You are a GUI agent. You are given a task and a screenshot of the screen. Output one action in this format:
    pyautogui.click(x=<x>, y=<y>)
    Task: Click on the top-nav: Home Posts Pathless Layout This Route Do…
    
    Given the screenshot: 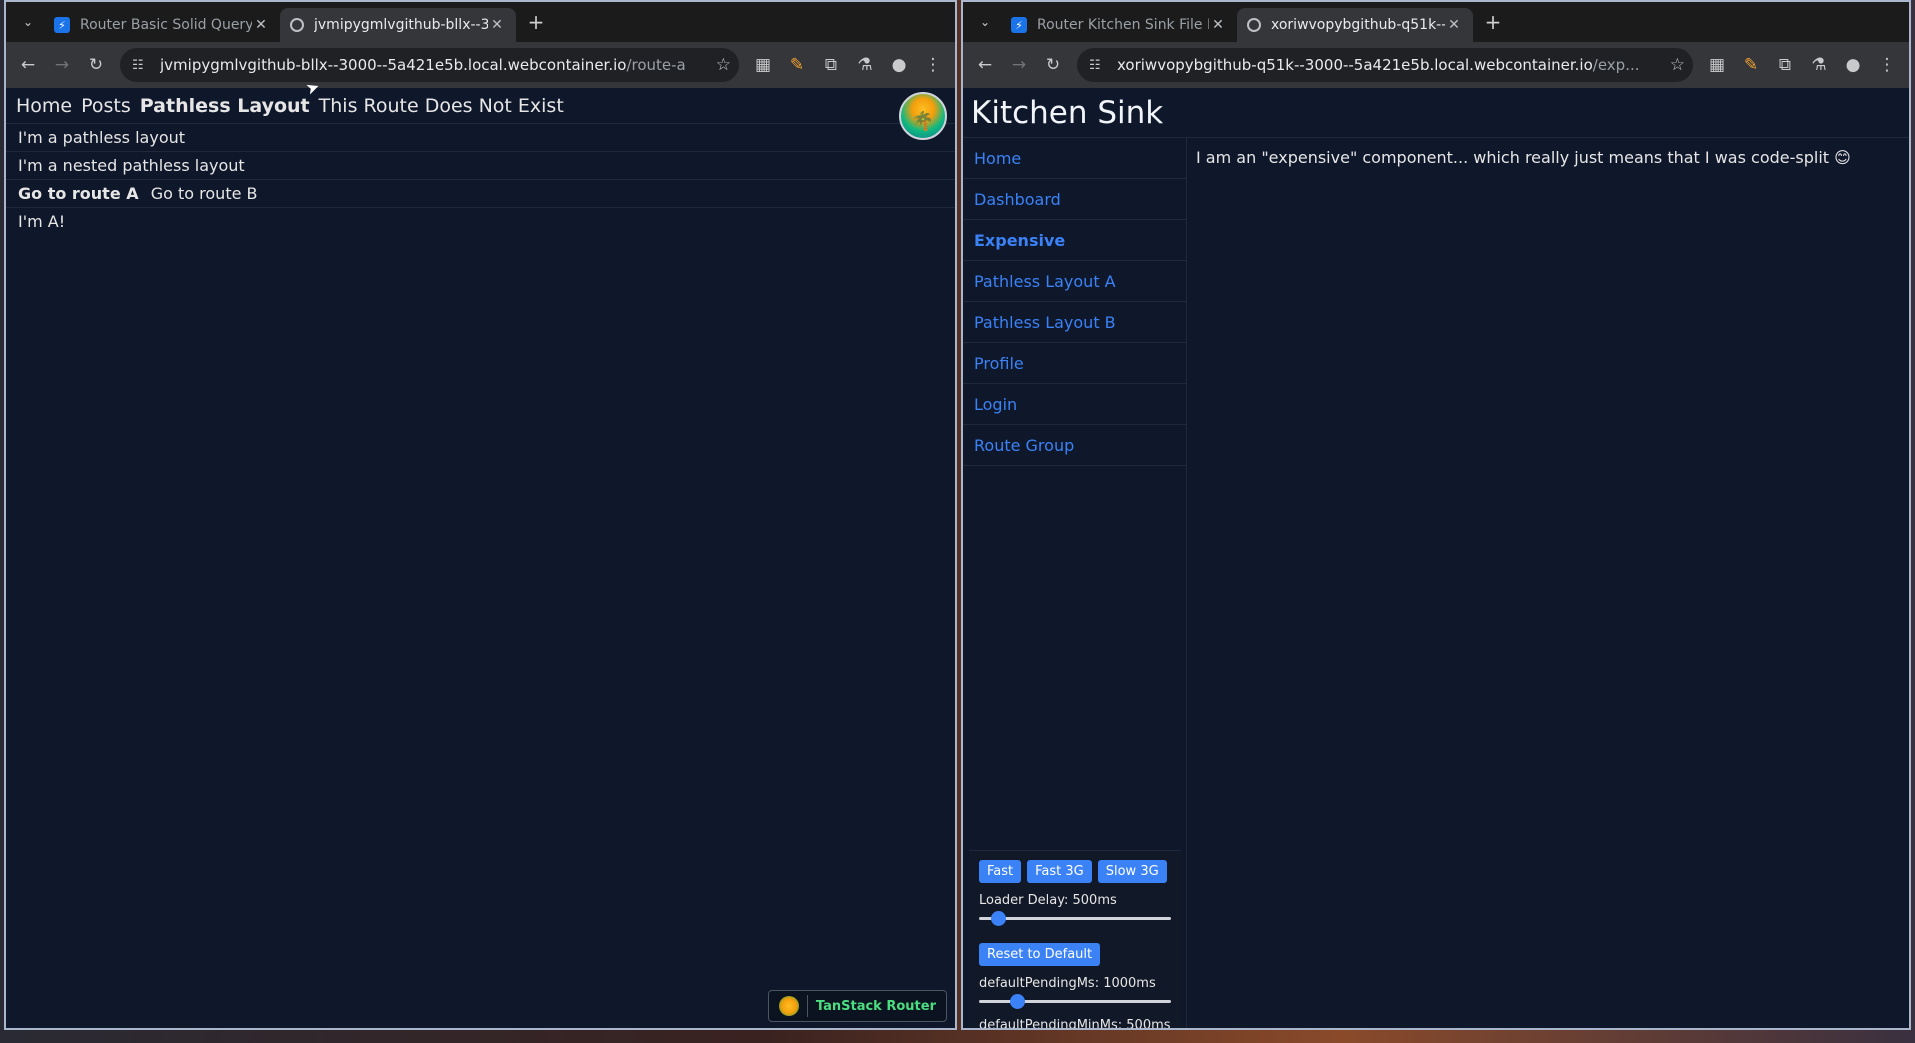 What is the action you would take?
    pyautogui.click(x=480, y=106)
    